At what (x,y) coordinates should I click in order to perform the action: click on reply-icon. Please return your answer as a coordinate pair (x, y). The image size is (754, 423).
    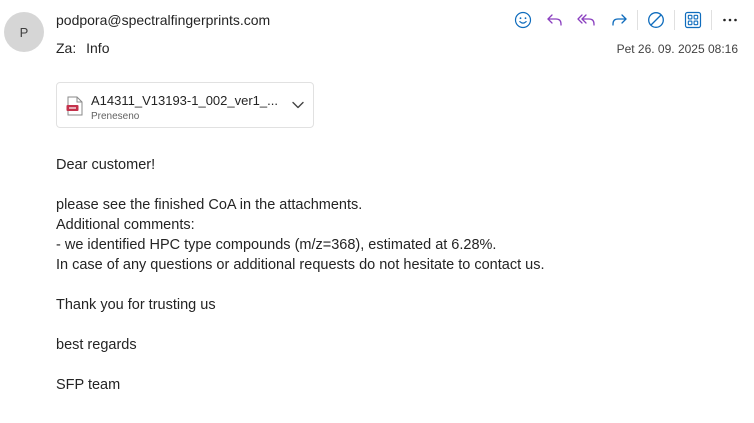
    Looking at the image, I should click on (554, 20).